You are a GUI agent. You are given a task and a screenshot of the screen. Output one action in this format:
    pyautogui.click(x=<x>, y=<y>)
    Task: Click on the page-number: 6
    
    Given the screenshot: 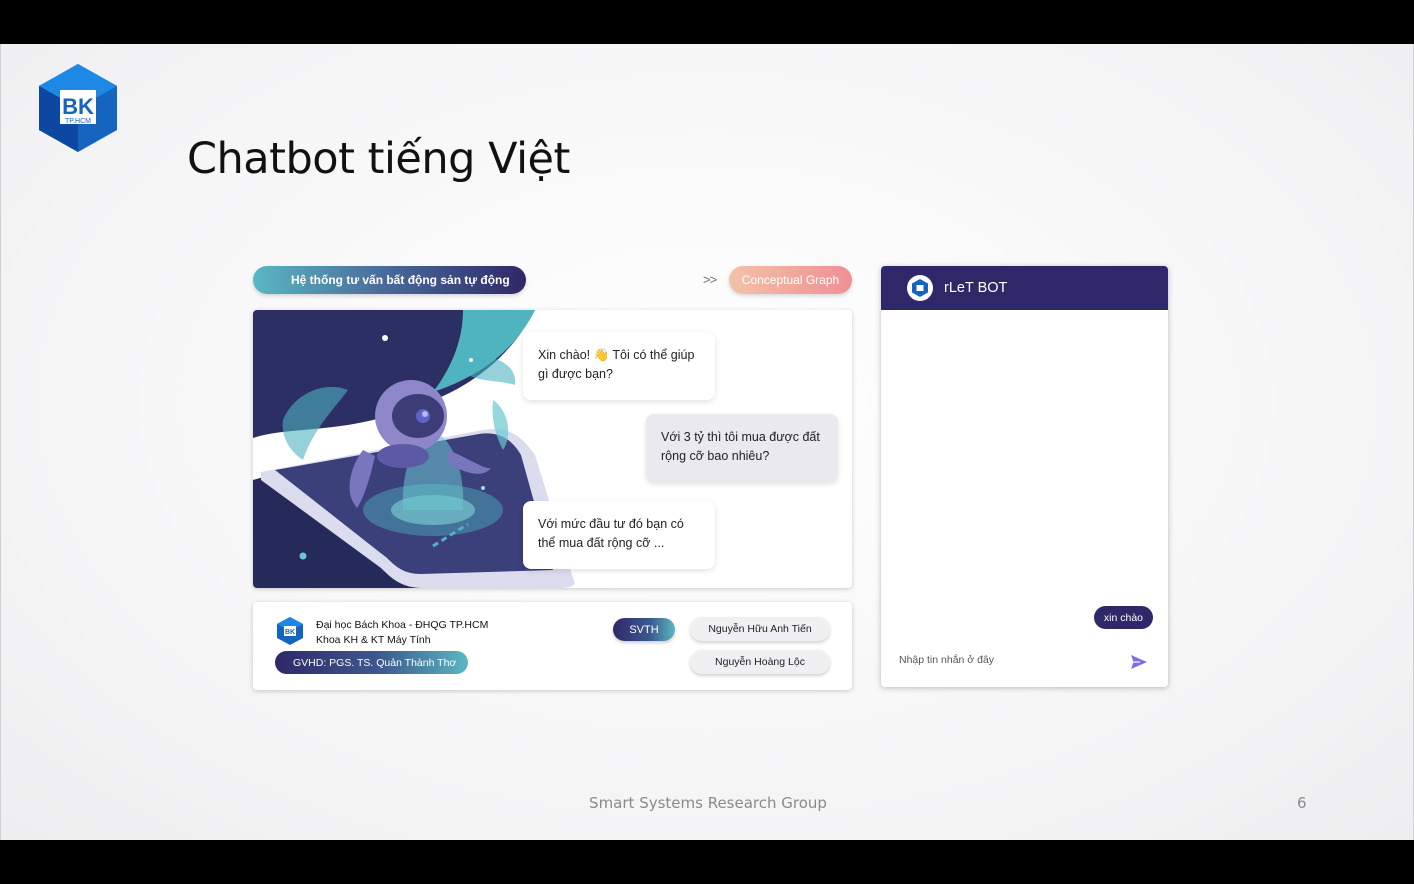 What is the action you would take?
    pyautogui.click(x=1302, y=803)
    